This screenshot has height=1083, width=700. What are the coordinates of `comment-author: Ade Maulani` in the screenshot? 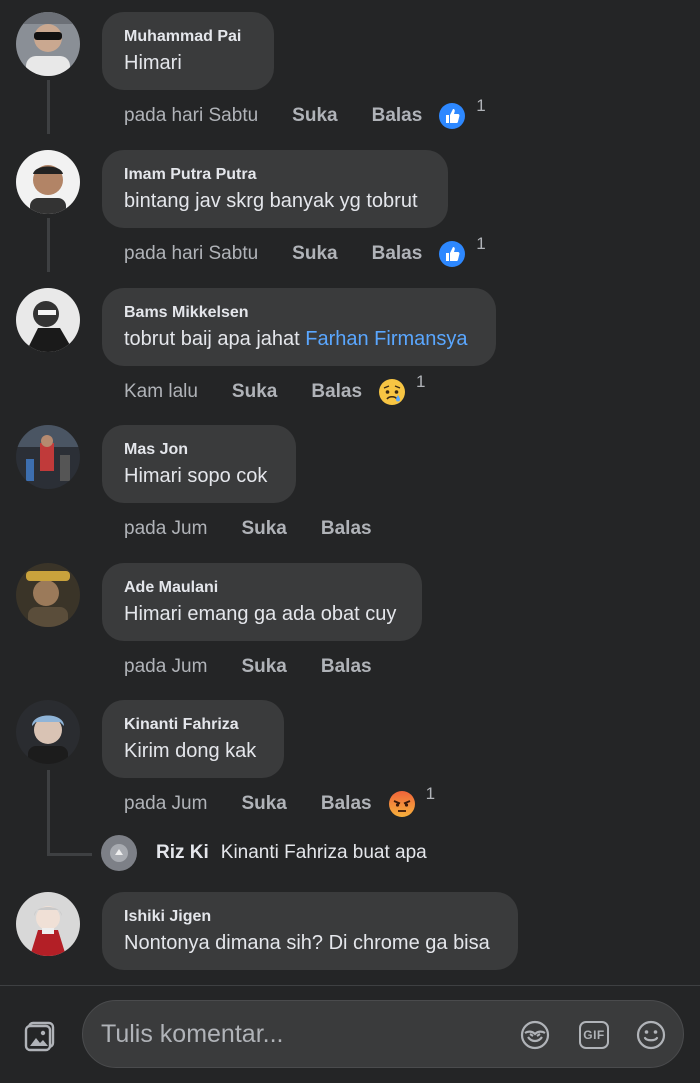 It's located at (262, 588).